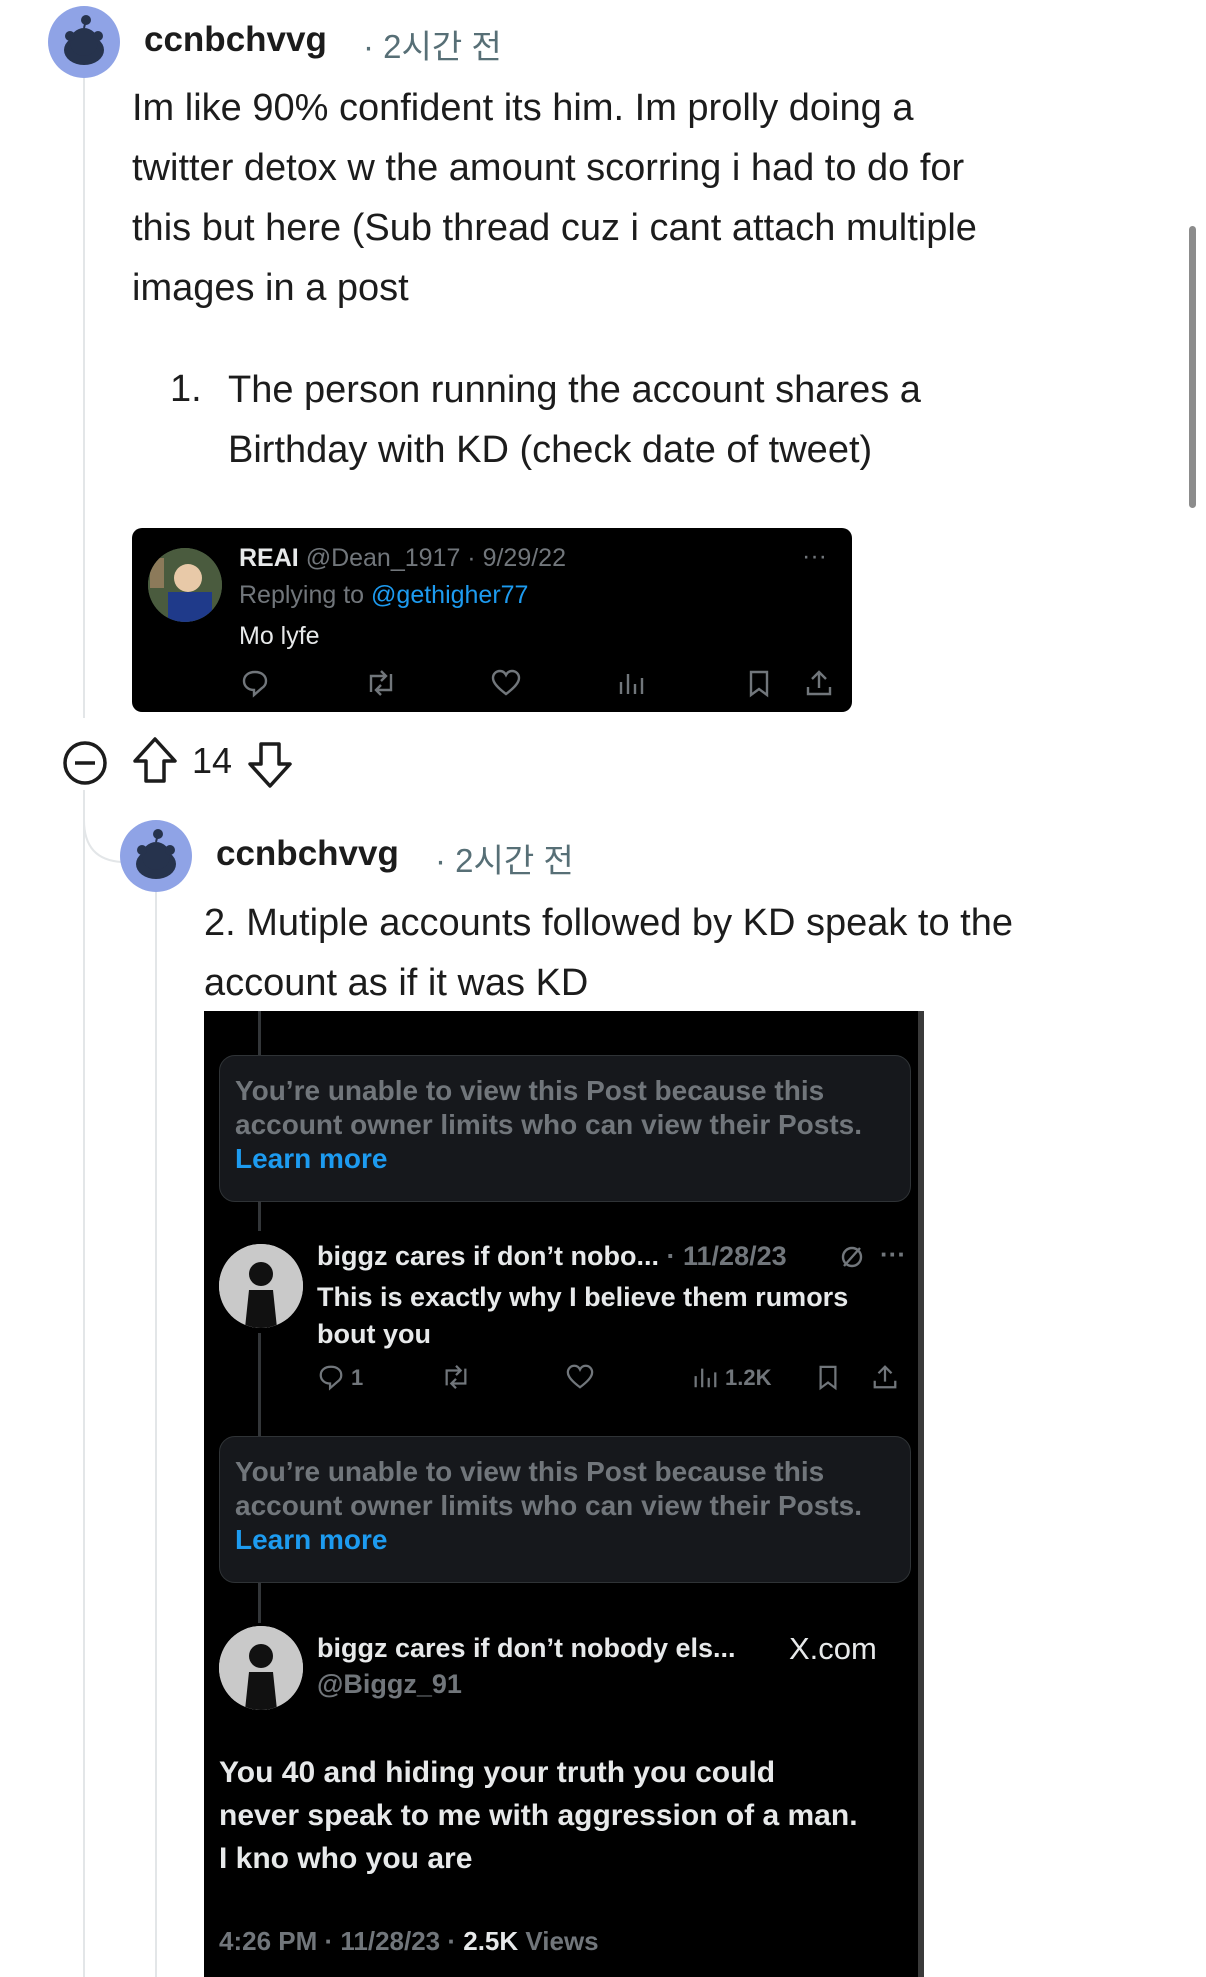 The width and height of the screenshot is (1206, 1977). Describe the element at coordinates (814, 556) in the screenshot. I see `tweet-more-icon: ···` at that location.